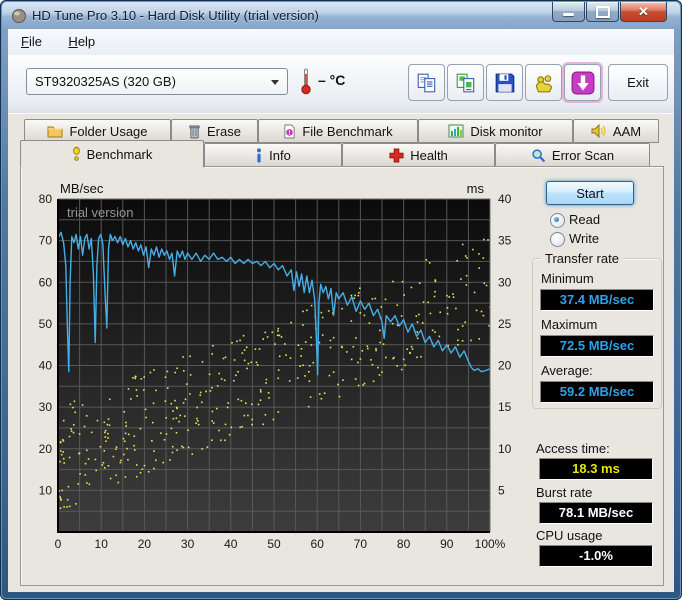 The image size is (682, 600). Describe the element at coordinates (583, 155) in the screenshot. I see `tab-label: Error Scan` at that location.